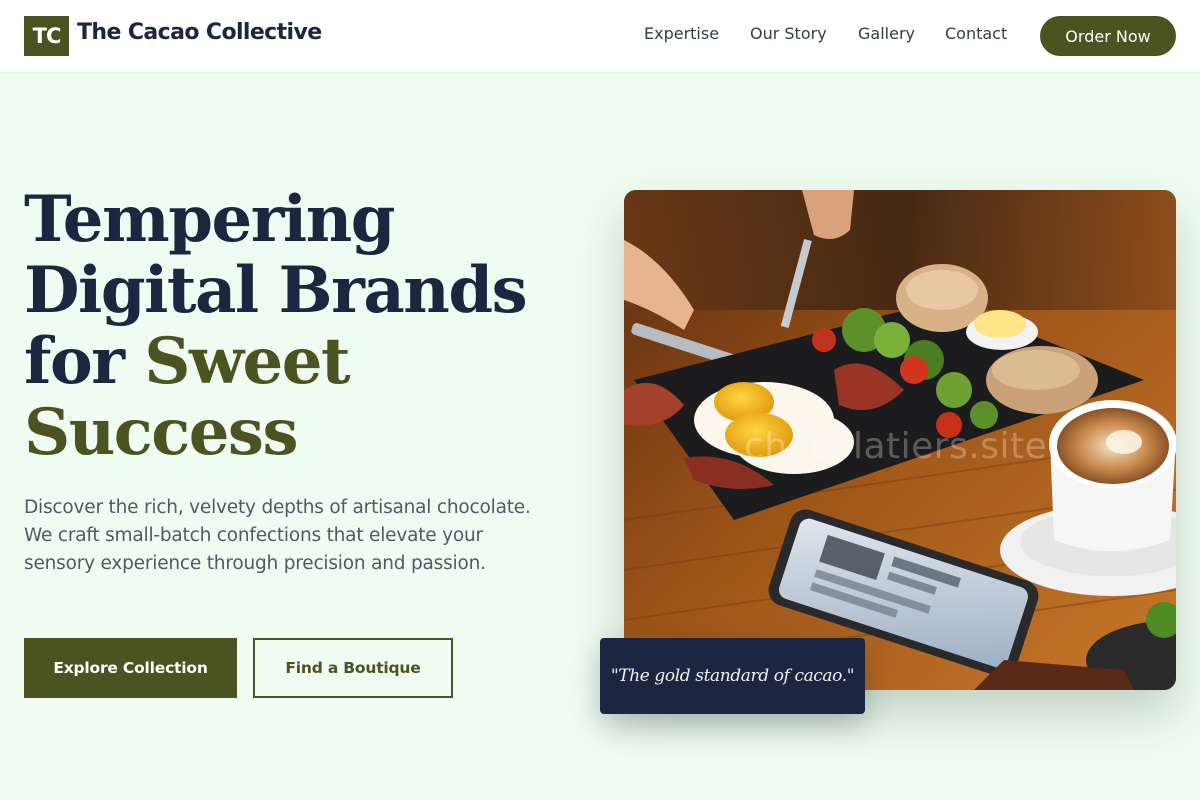 The height and width of the screenshot is (800, 1200). I want to click on brand-name: The Cacao Collective, so click(199, 32).